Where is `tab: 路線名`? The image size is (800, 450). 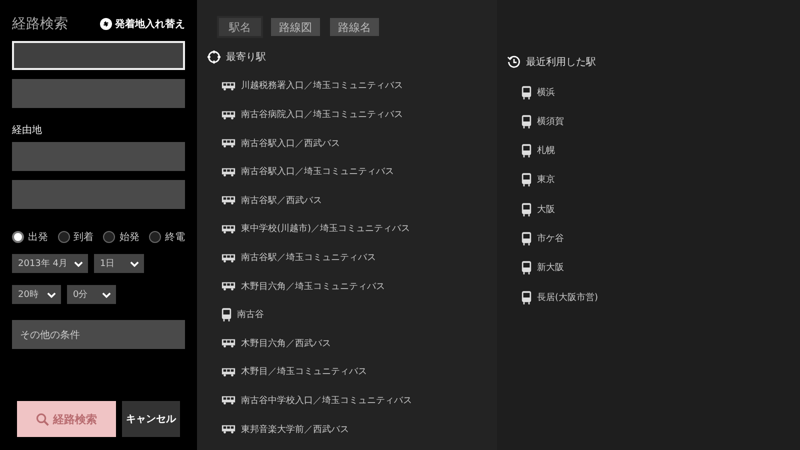 tab: 路線名 is located at coordinates (354, 27).